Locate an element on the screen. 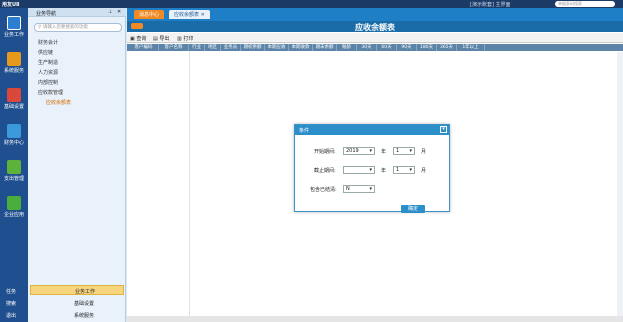 Image resolution: width=623 pixels, height=322 pixels. start-month-select: 1 ▾ is located at coordinates (404, 151).